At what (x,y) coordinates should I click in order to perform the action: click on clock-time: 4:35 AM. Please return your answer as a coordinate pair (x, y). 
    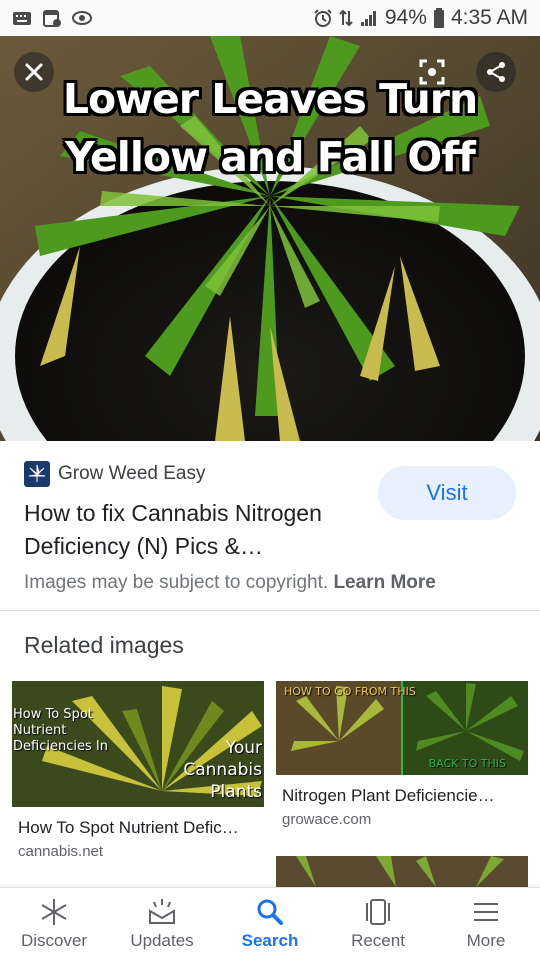
    Looking at the image, I should click on (489, 17).